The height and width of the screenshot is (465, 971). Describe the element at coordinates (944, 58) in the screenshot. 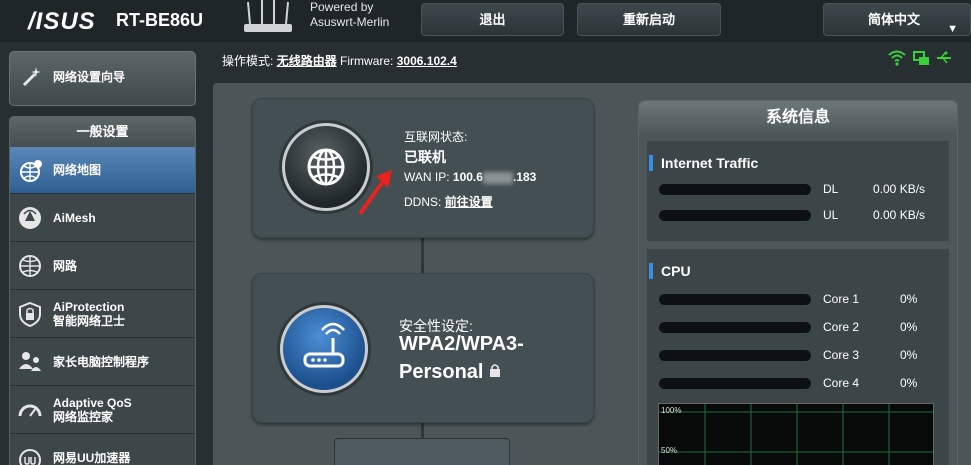

I see `usb-icon` at that location.